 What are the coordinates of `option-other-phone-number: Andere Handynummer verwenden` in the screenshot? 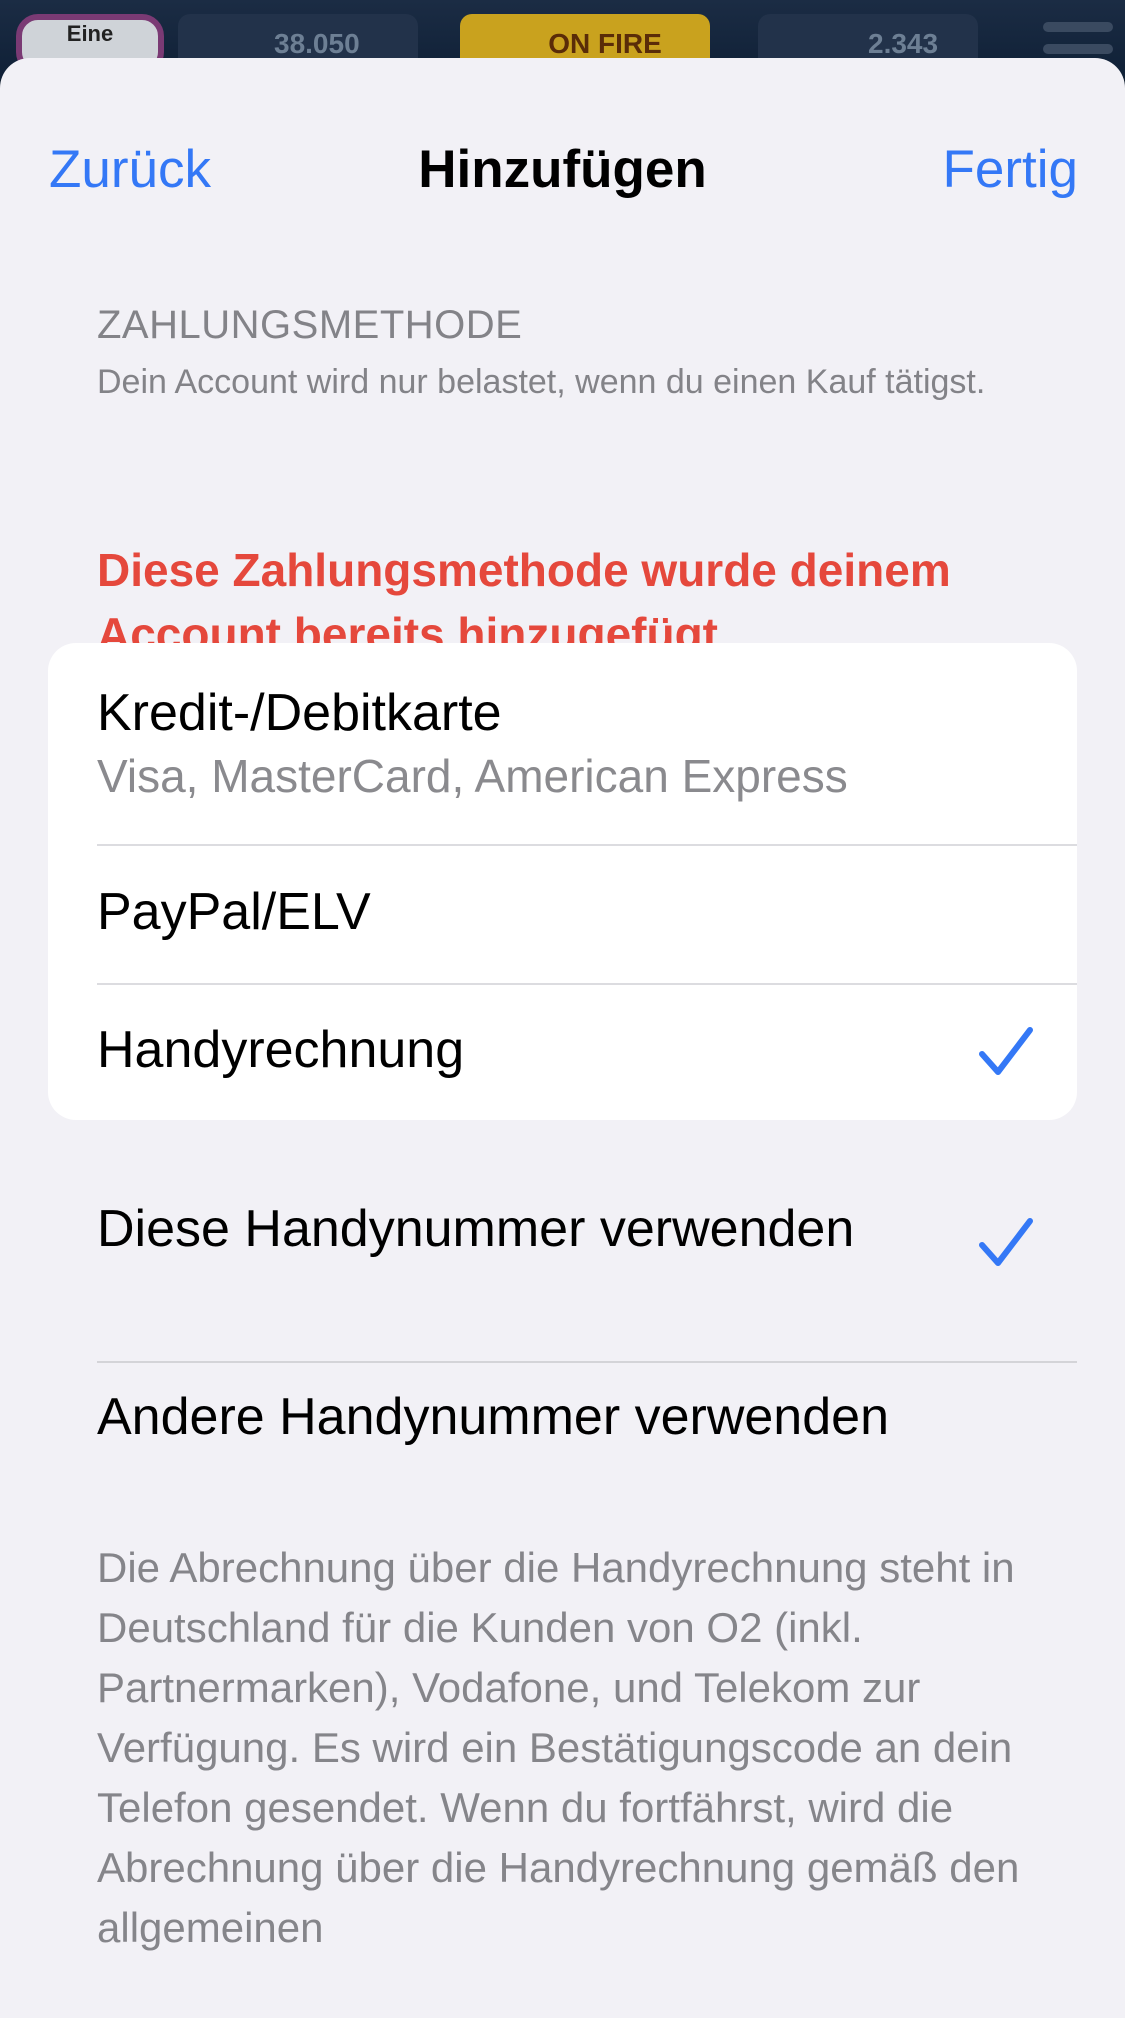 It's located at (587, 1466).